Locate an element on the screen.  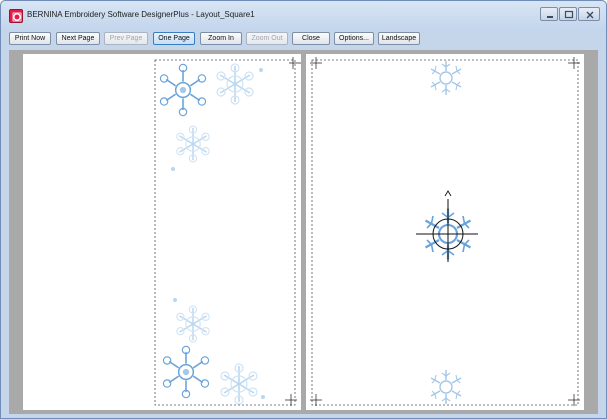
one-page-button: One Page is located at coordinates (174, 38).